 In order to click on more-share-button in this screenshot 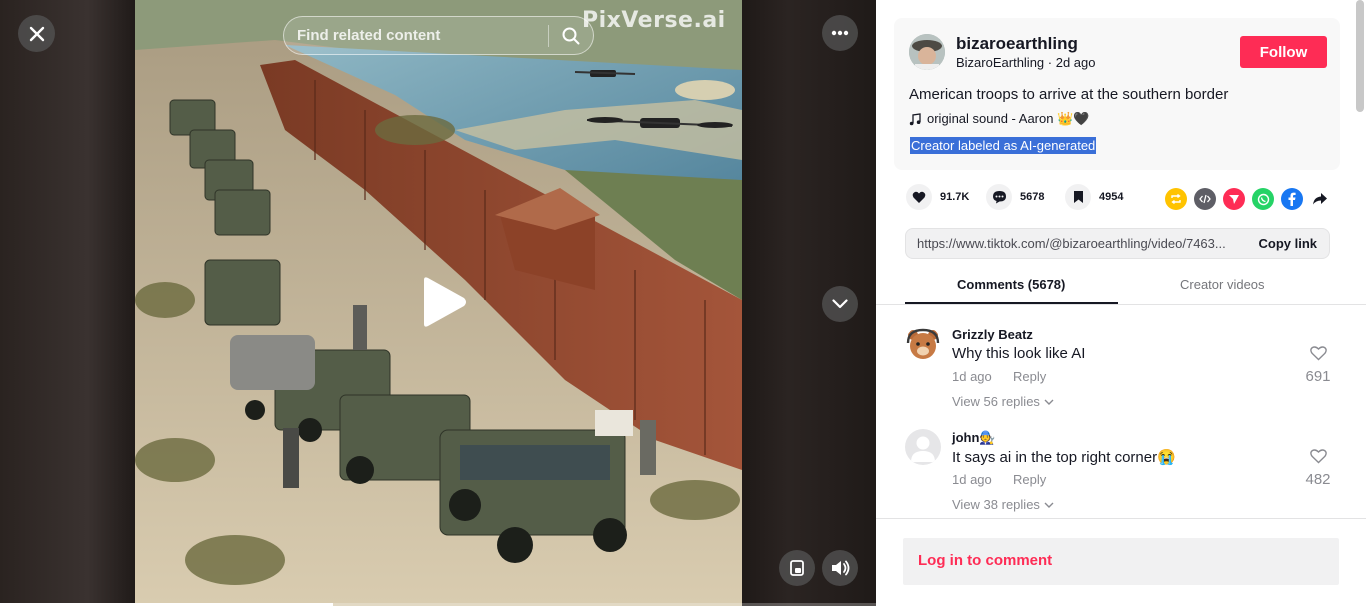, I will do `click(1320, 199)`.